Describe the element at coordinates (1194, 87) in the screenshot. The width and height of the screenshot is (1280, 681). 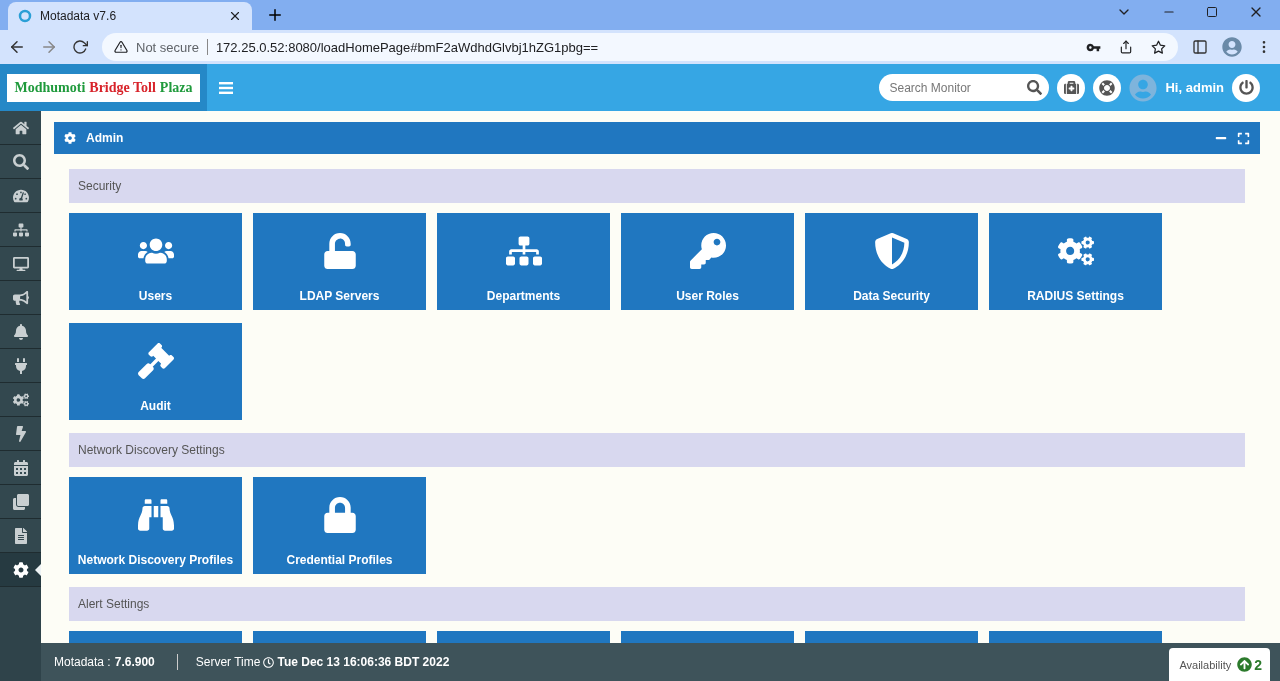
I see `greeting: Hi, admin` at that location.